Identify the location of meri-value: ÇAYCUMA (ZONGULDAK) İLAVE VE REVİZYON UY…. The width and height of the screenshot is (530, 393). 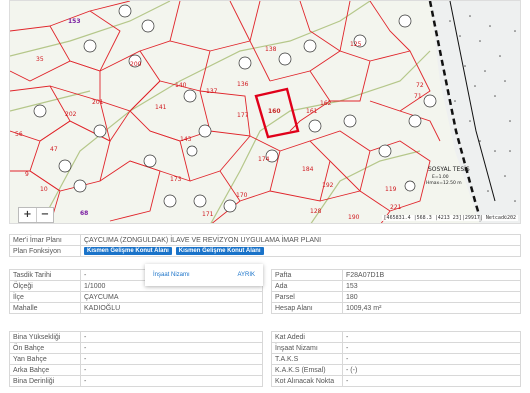
(300, 240).